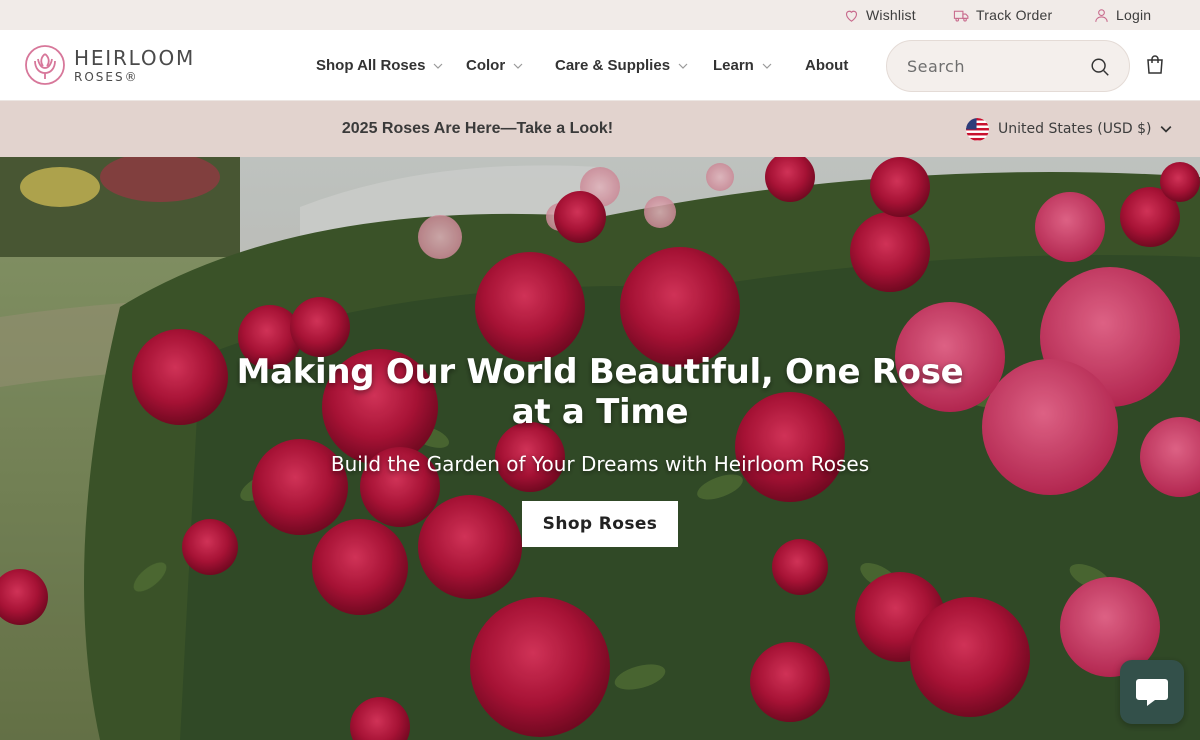  I want to click on track-order-label: Track Order, so click(1014, 15).